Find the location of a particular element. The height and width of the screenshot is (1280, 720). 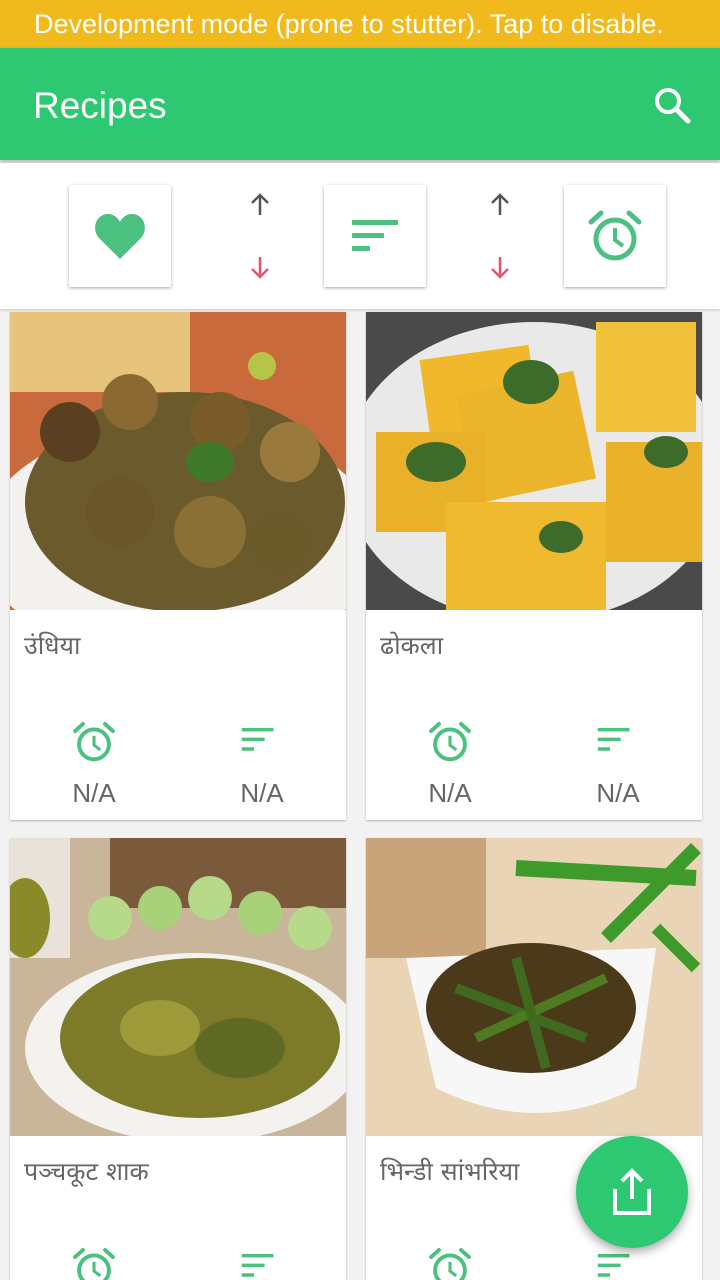

heart-icon is located at coordinates (120, 236).